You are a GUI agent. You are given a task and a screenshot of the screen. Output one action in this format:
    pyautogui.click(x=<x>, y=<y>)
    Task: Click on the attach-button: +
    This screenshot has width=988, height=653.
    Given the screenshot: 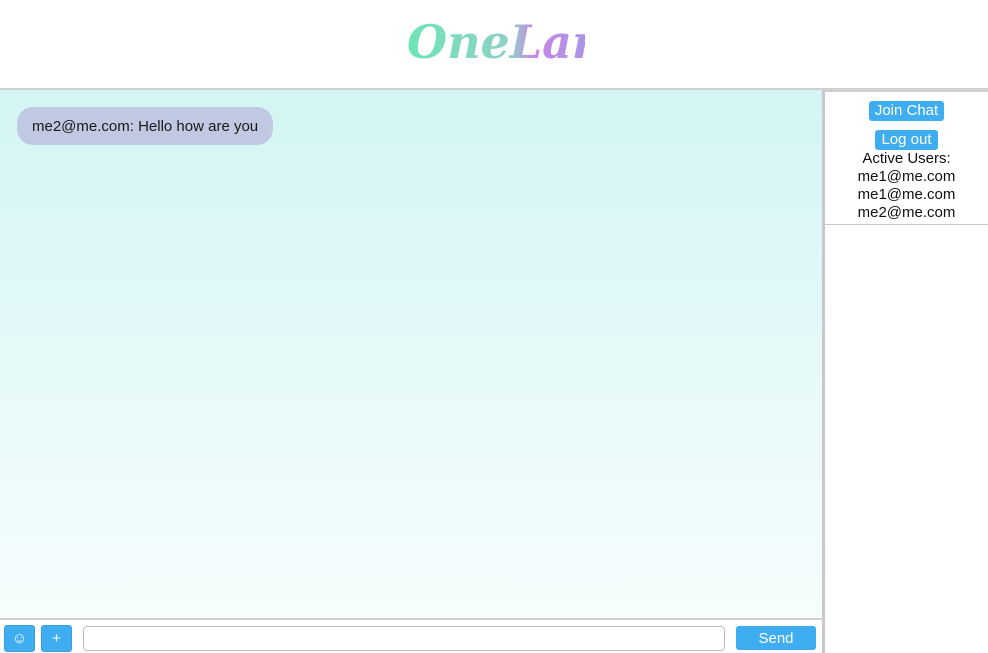 What is the action you would take?
    pyautogui.click(x=56, y=638)
    